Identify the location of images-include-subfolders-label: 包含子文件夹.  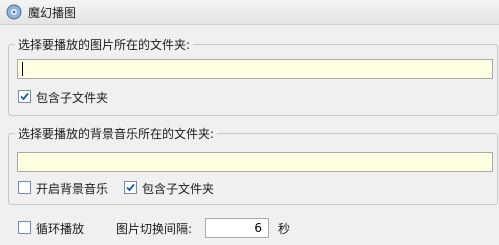
(72, 97).